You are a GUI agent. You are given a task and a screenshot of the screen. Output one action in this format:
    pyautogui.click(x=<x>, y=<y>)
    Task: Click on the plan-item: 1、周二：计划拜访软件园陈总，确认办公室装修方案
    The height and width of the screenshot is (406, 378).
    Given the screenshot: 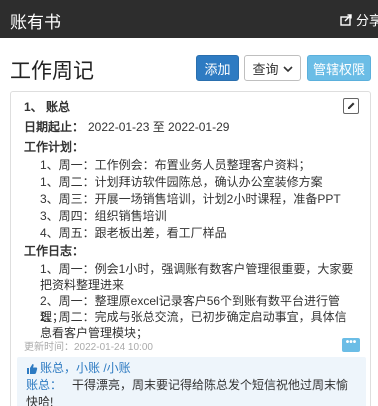 What is the action you would take?
    pyautogui.click(x=181, y=182)
    